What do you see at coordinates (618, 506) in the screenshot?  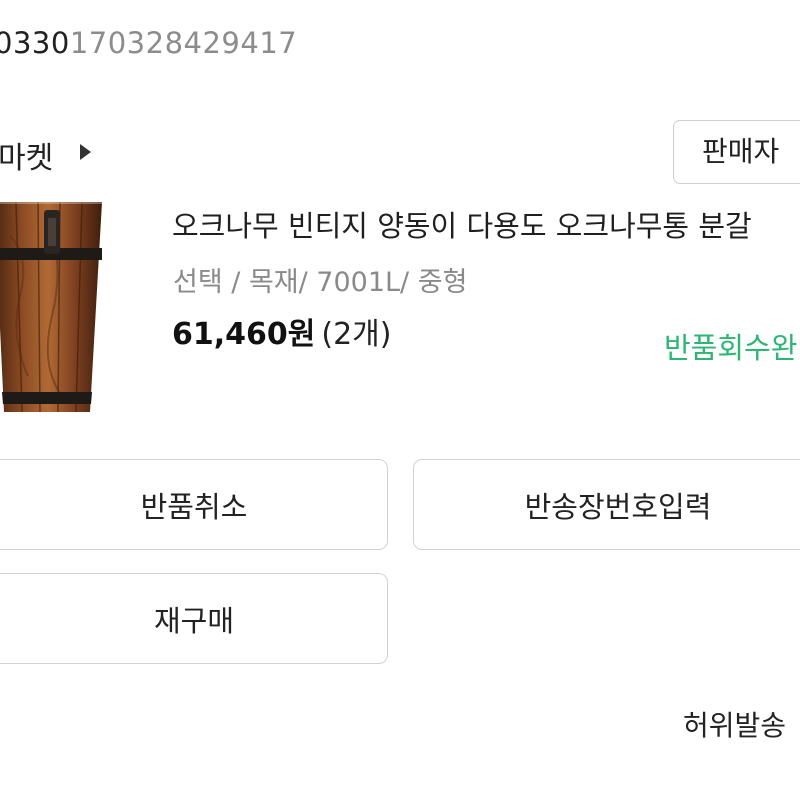 I see `enter-return-tracking-label: 반송장번호입력` at bounding box center [618, 506].